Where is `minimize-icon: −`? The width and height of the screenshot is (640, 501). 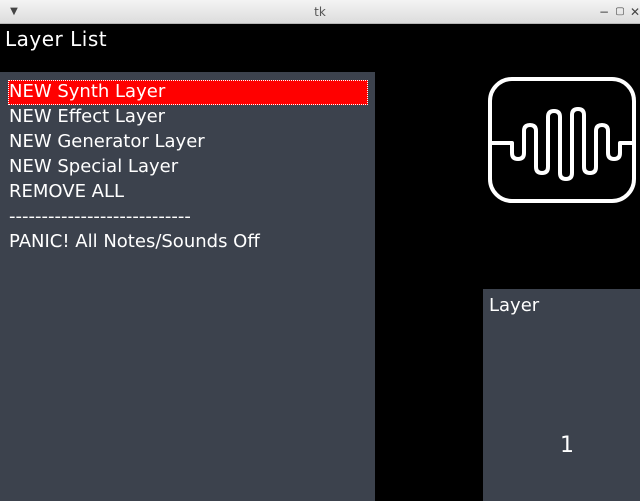 minimize-icon: − is located at coordinates (604, 12).